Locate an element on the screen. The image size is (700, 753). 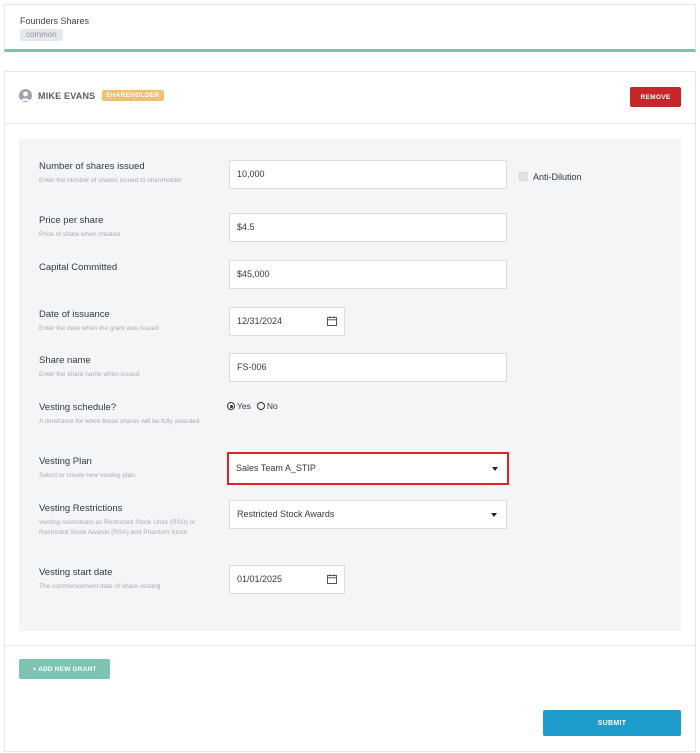
price-value: $4.5 is located at coordinates (246, 227).